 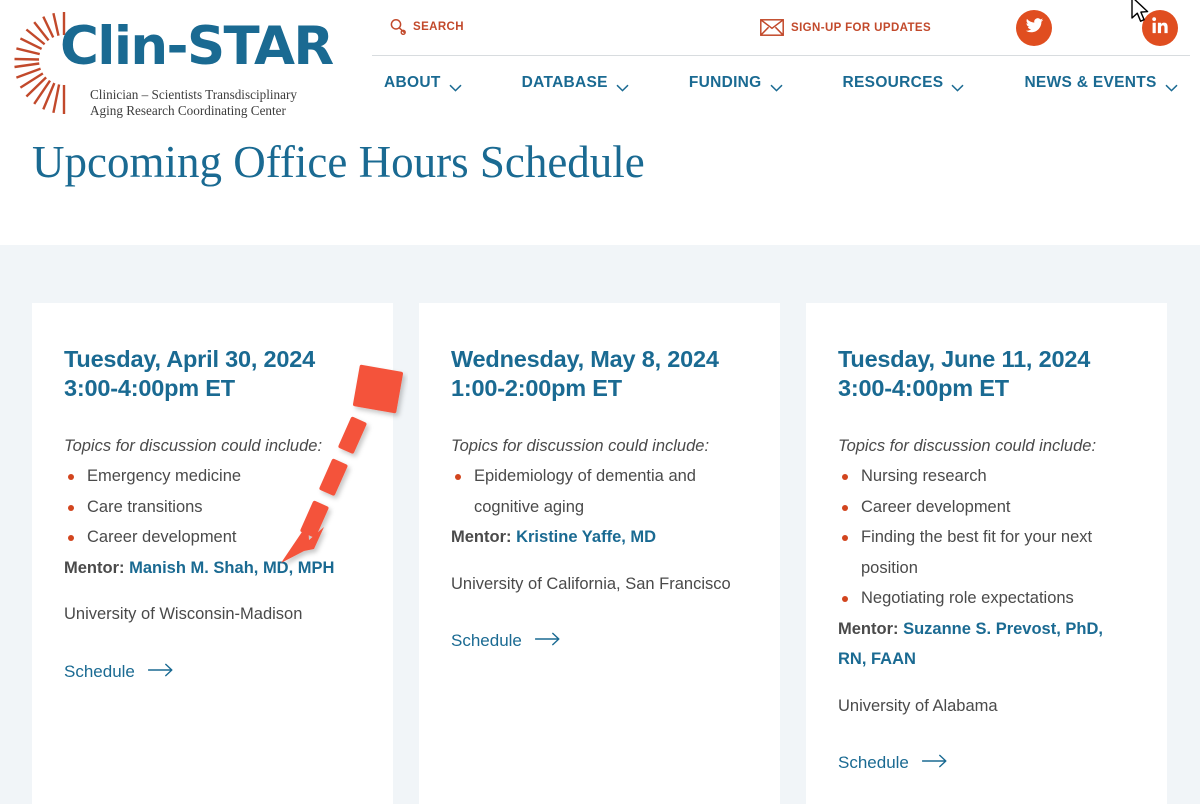 What do you see at coordinates (1090, 82) in the screenshot?
I see `nav-item-label: NEWS & EVENTS` at bounding box center [1090, 82].